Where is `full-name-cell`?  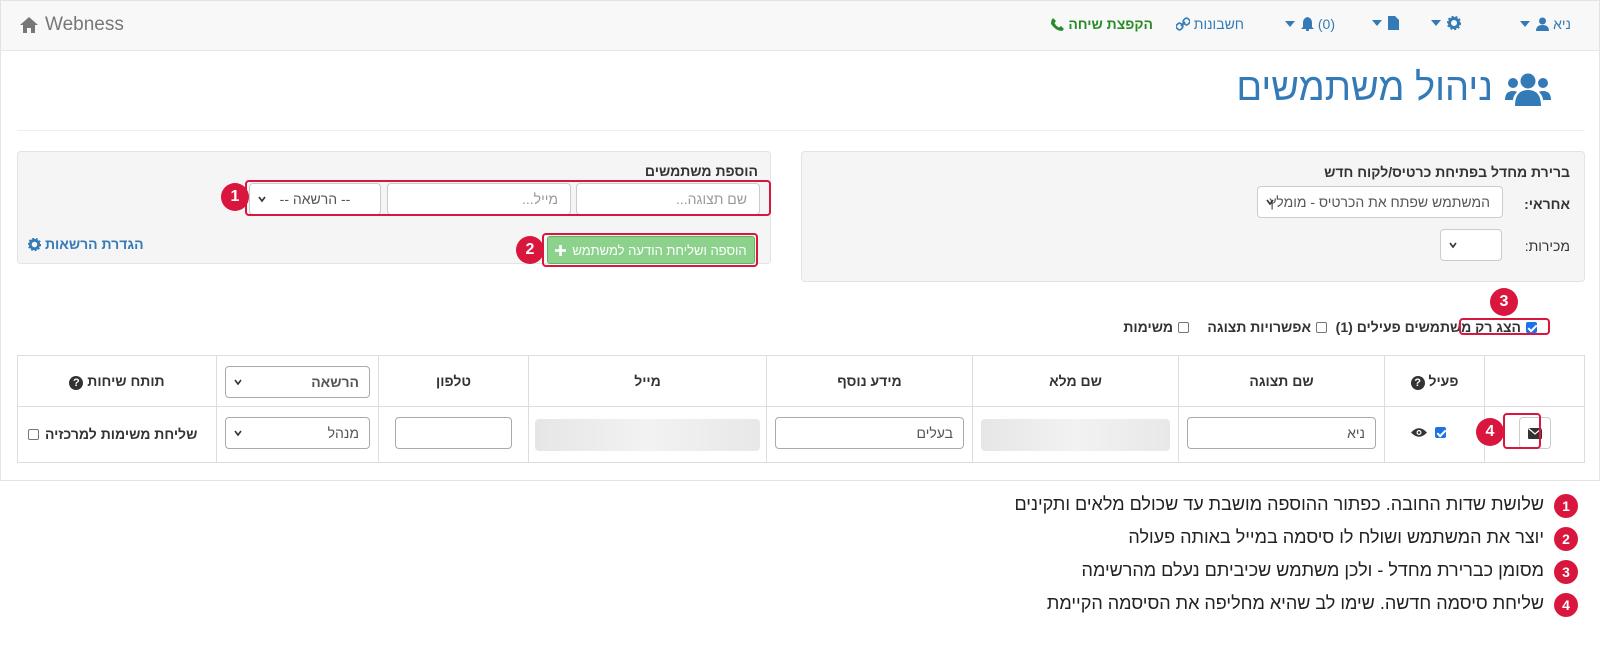 full-name-cell is located at coordinates (1075, 434).